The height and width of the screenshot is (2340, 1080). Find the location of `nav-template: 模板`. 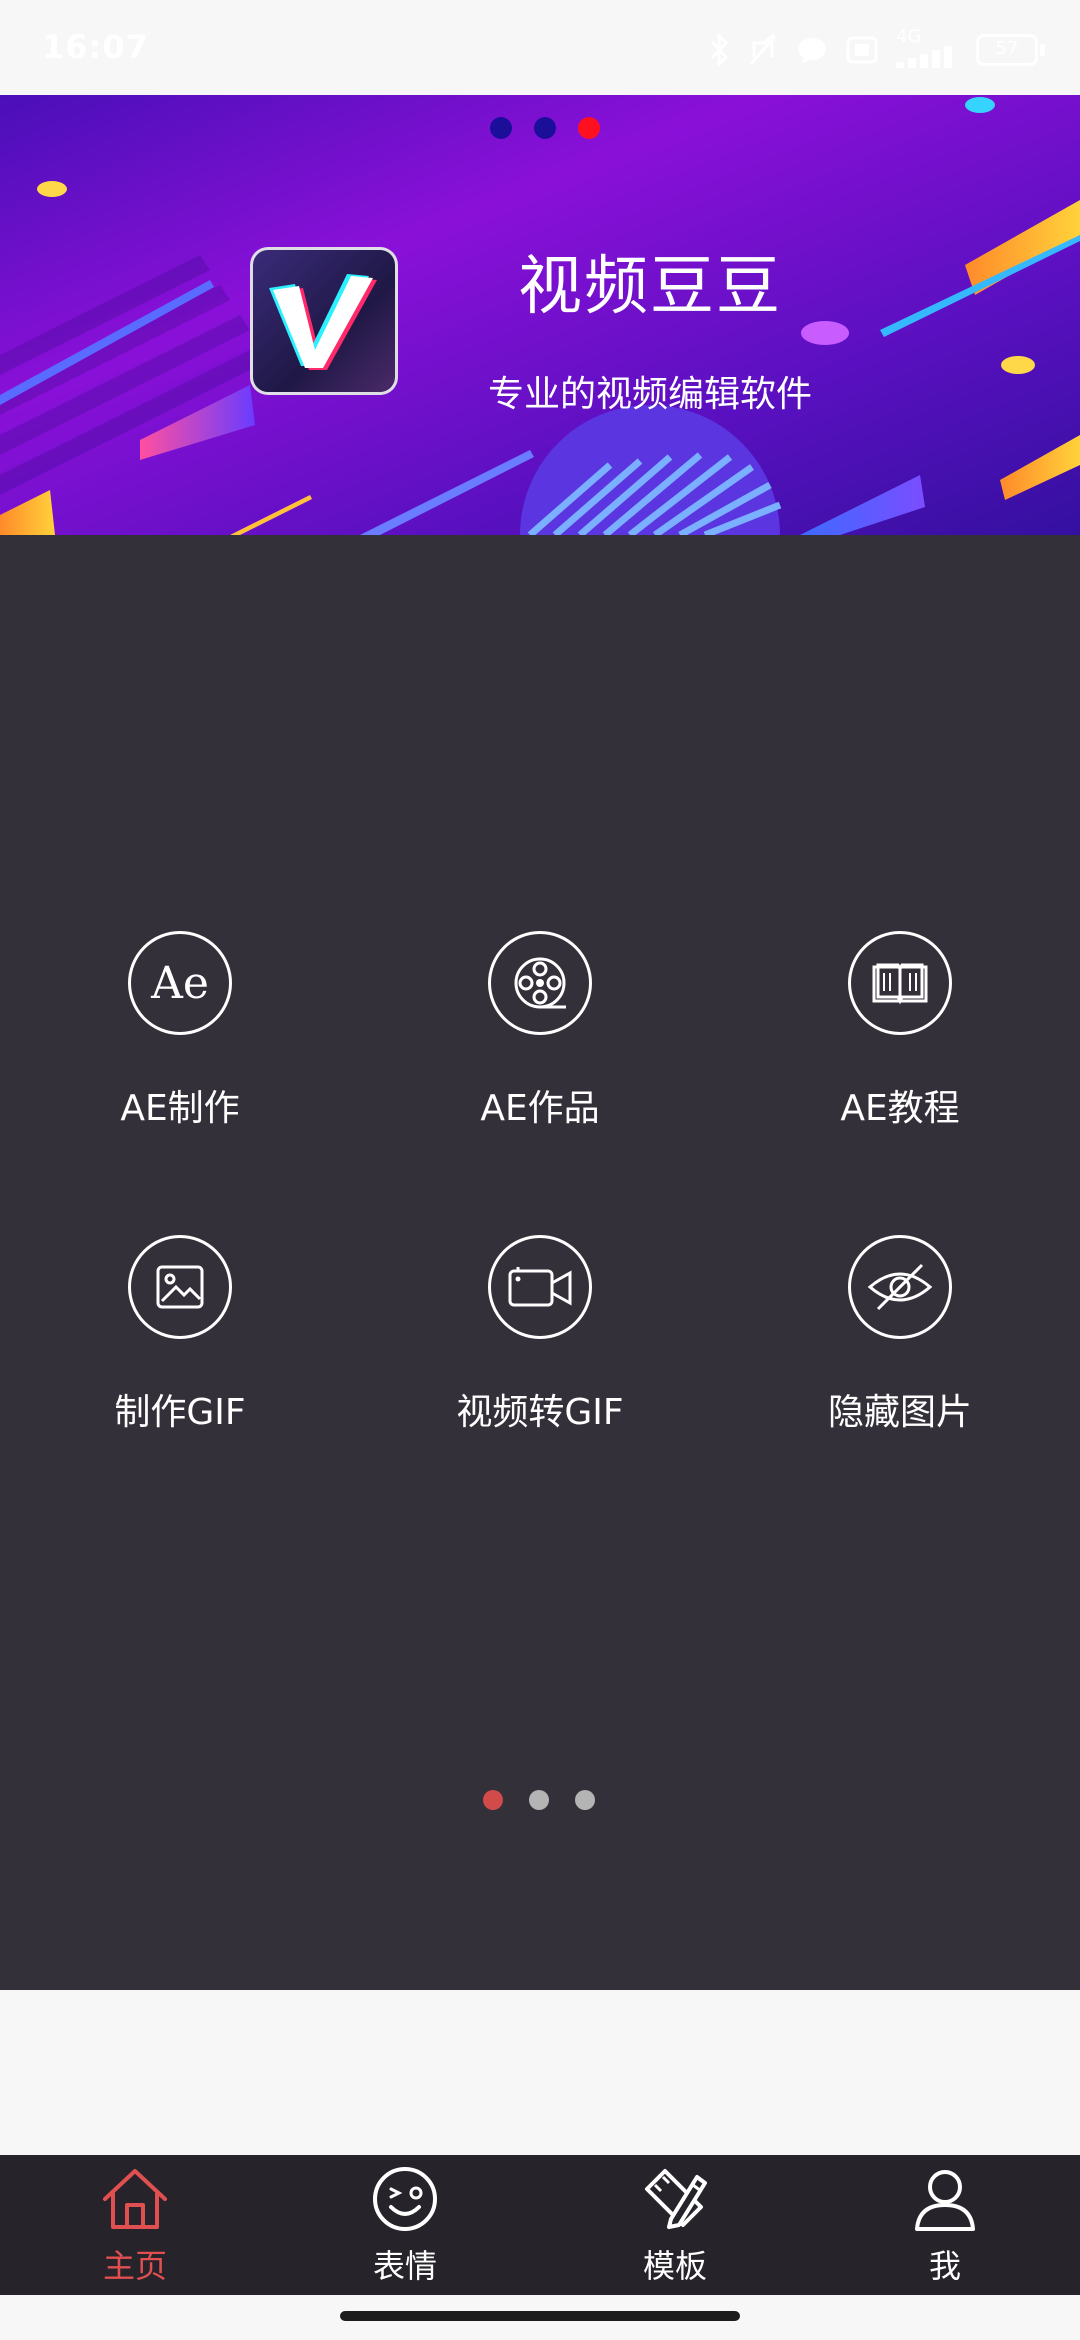

nav-template: 模板 is located at coordinates (675, 2225).